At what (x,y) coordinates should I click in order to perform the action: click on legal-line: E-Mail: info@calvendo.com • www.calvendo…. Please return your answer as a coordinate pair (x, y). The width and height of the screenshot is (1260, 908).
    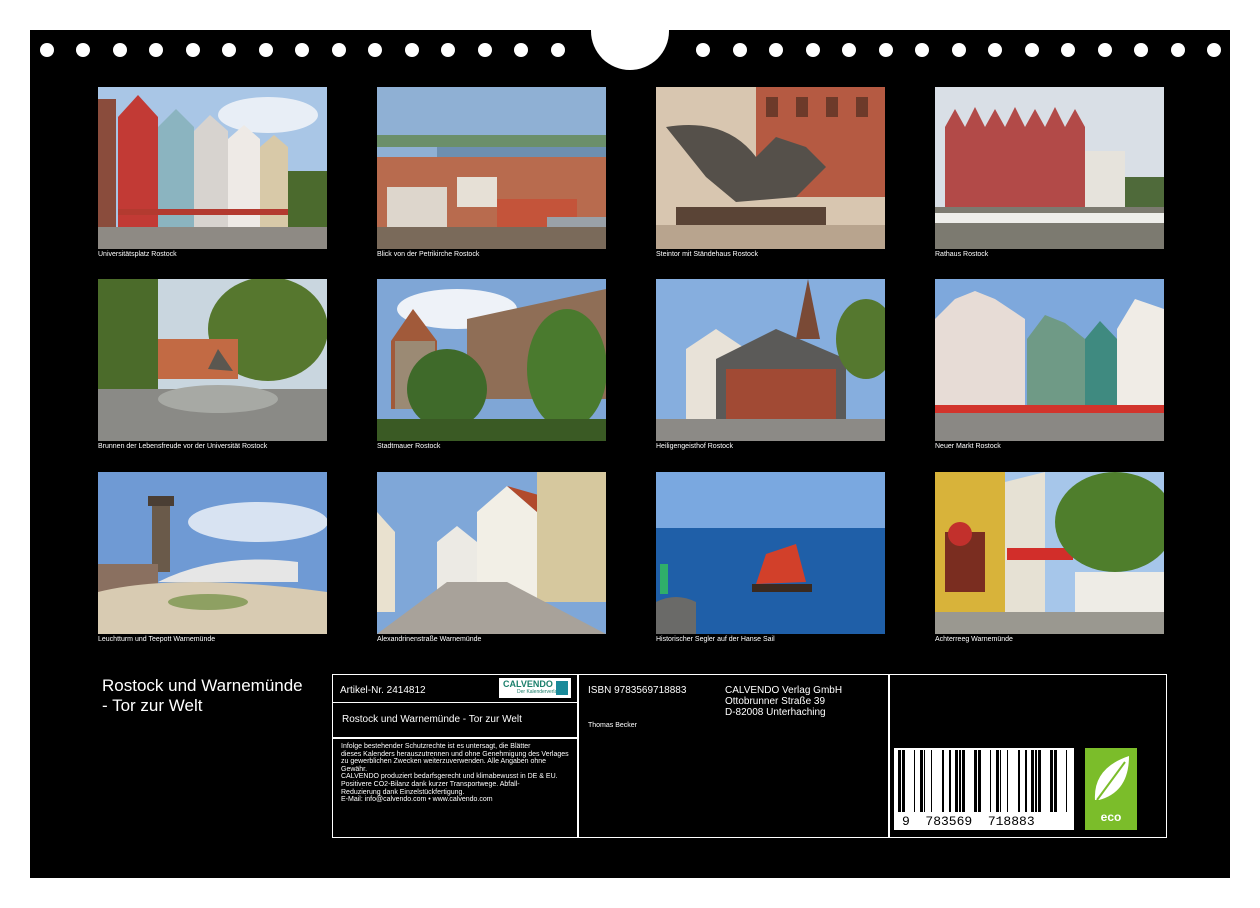
    Looking at the image, I should click on (417, 800).